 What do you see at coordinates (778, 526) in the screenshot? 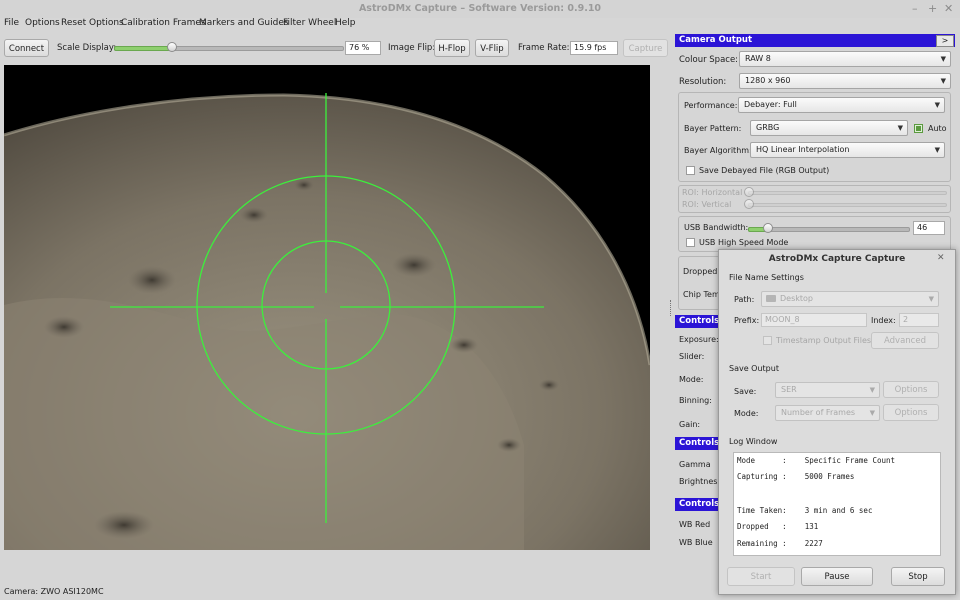
I see `log-line: Dropped : 131` at bounding box center [778, 526].